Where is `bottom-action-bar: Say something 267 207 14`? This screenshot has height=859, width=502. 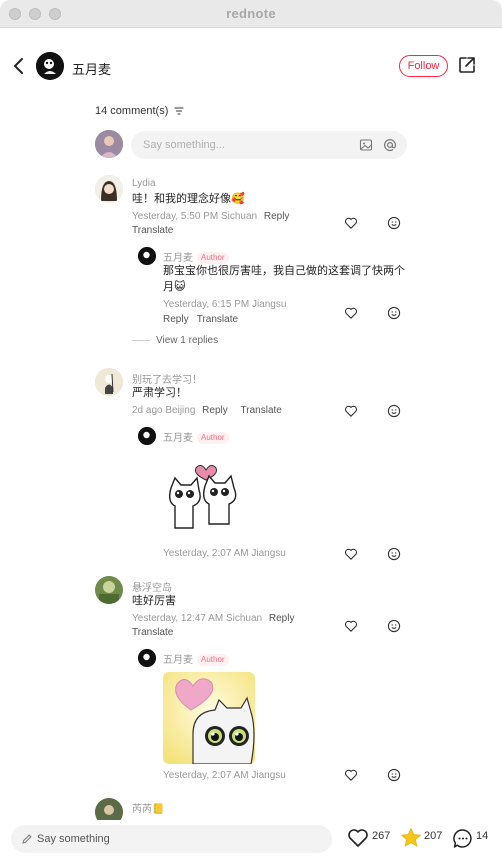
bottom-action-bar: Say something 267 207 14 is located at coordinates (251, 839).